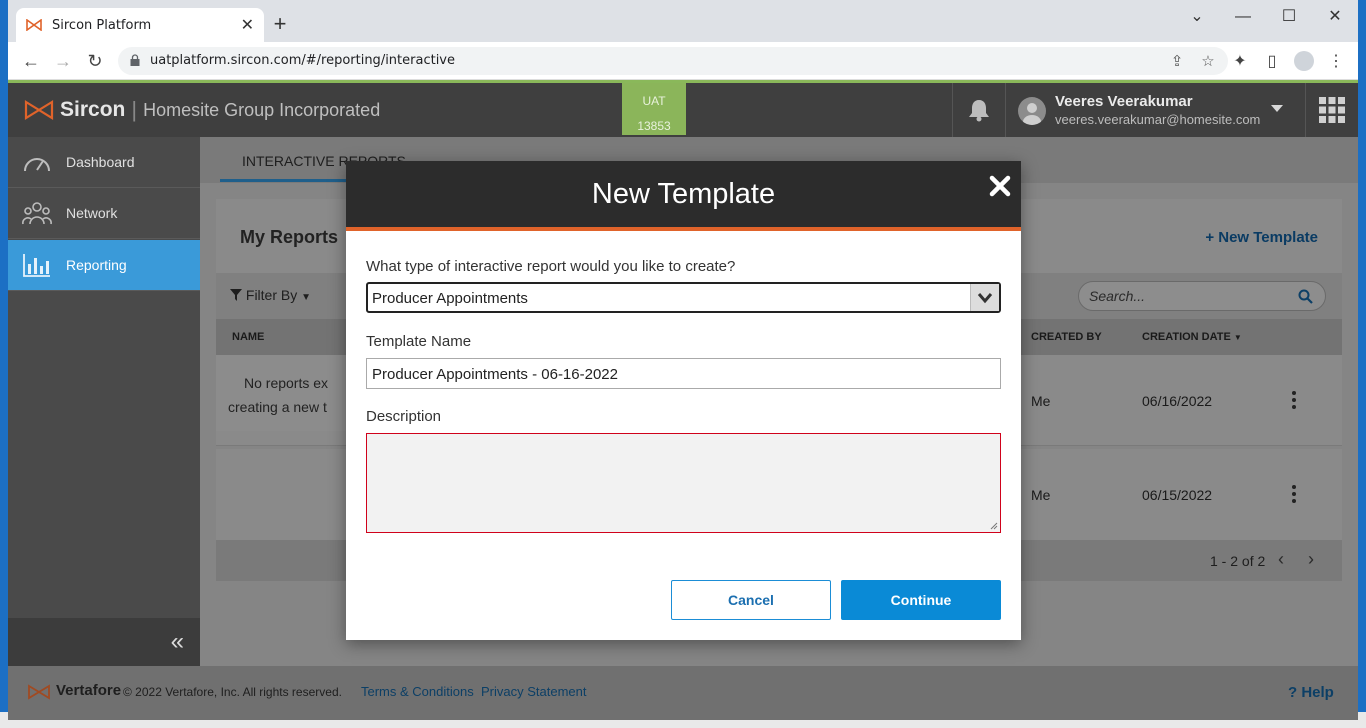 The height and width of the screenshot is (728, 1366). I want to click on sidebar-item-label: Network, so click(92, 213).